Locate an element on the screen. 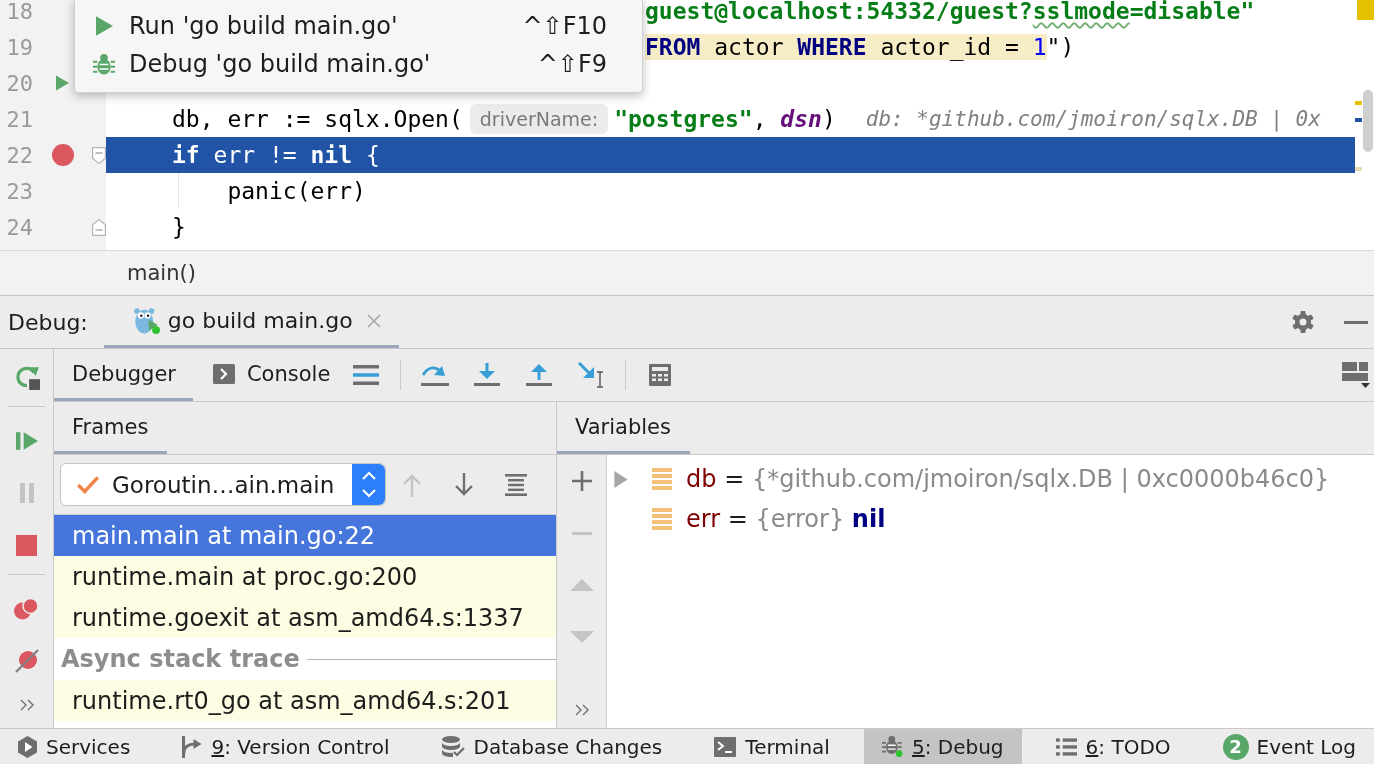 This screenshot has height=764, width=1374. console-icon is located at coordinates (223, 373).